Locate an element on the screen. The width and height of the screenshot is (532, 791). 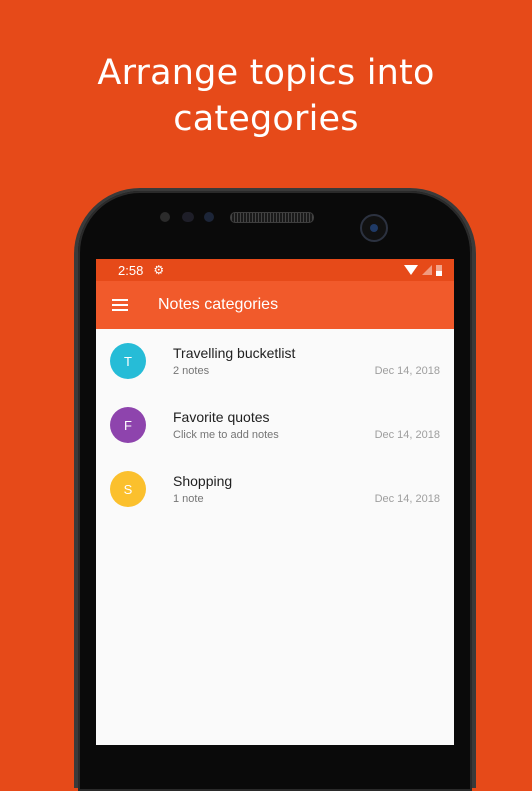
avatar: T is located at coordinates (128, 361).